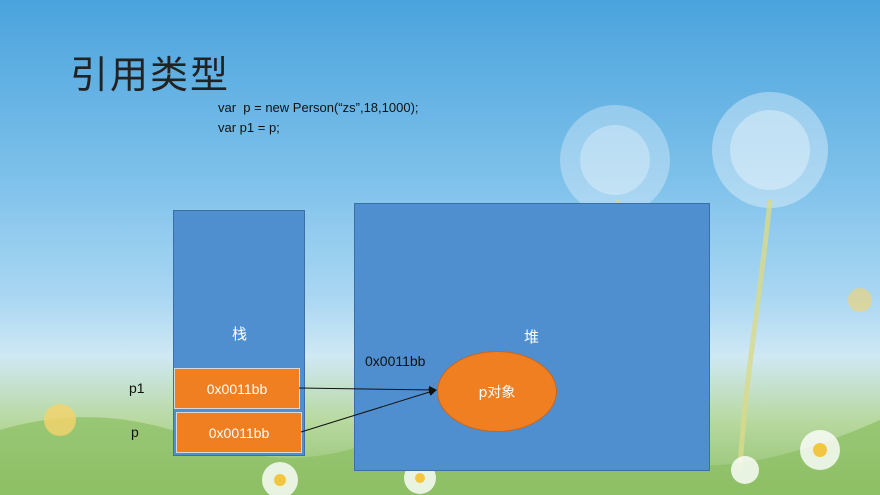  I want to click on var-label-p: p, so click(135, 432).